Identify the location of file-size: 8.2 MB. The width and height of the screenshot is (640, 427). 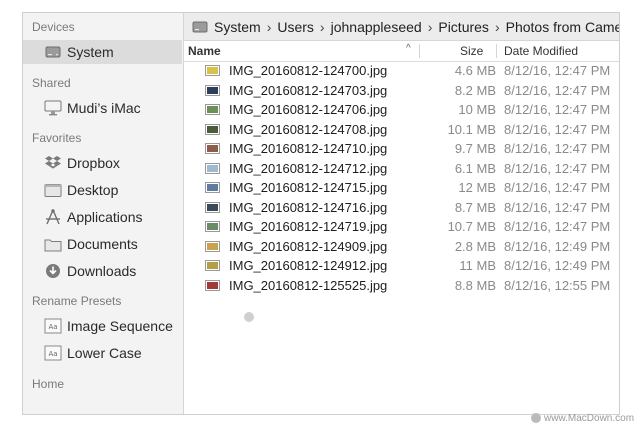
(475, 90).